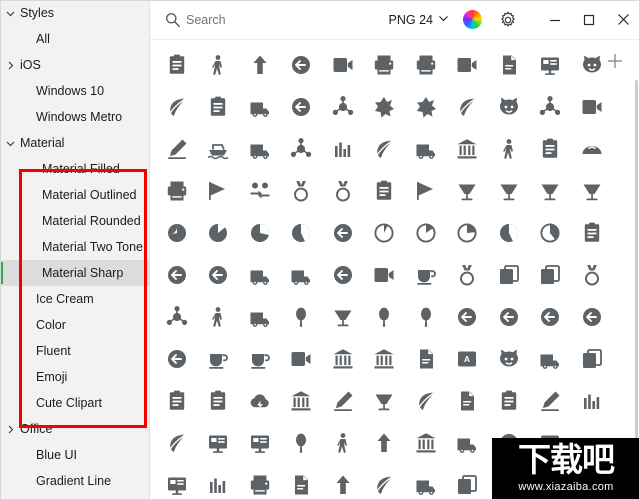 This screenshot has width=640, height=500. I want to click on icon-cell-layout-panel-icon, so click(218, 443).